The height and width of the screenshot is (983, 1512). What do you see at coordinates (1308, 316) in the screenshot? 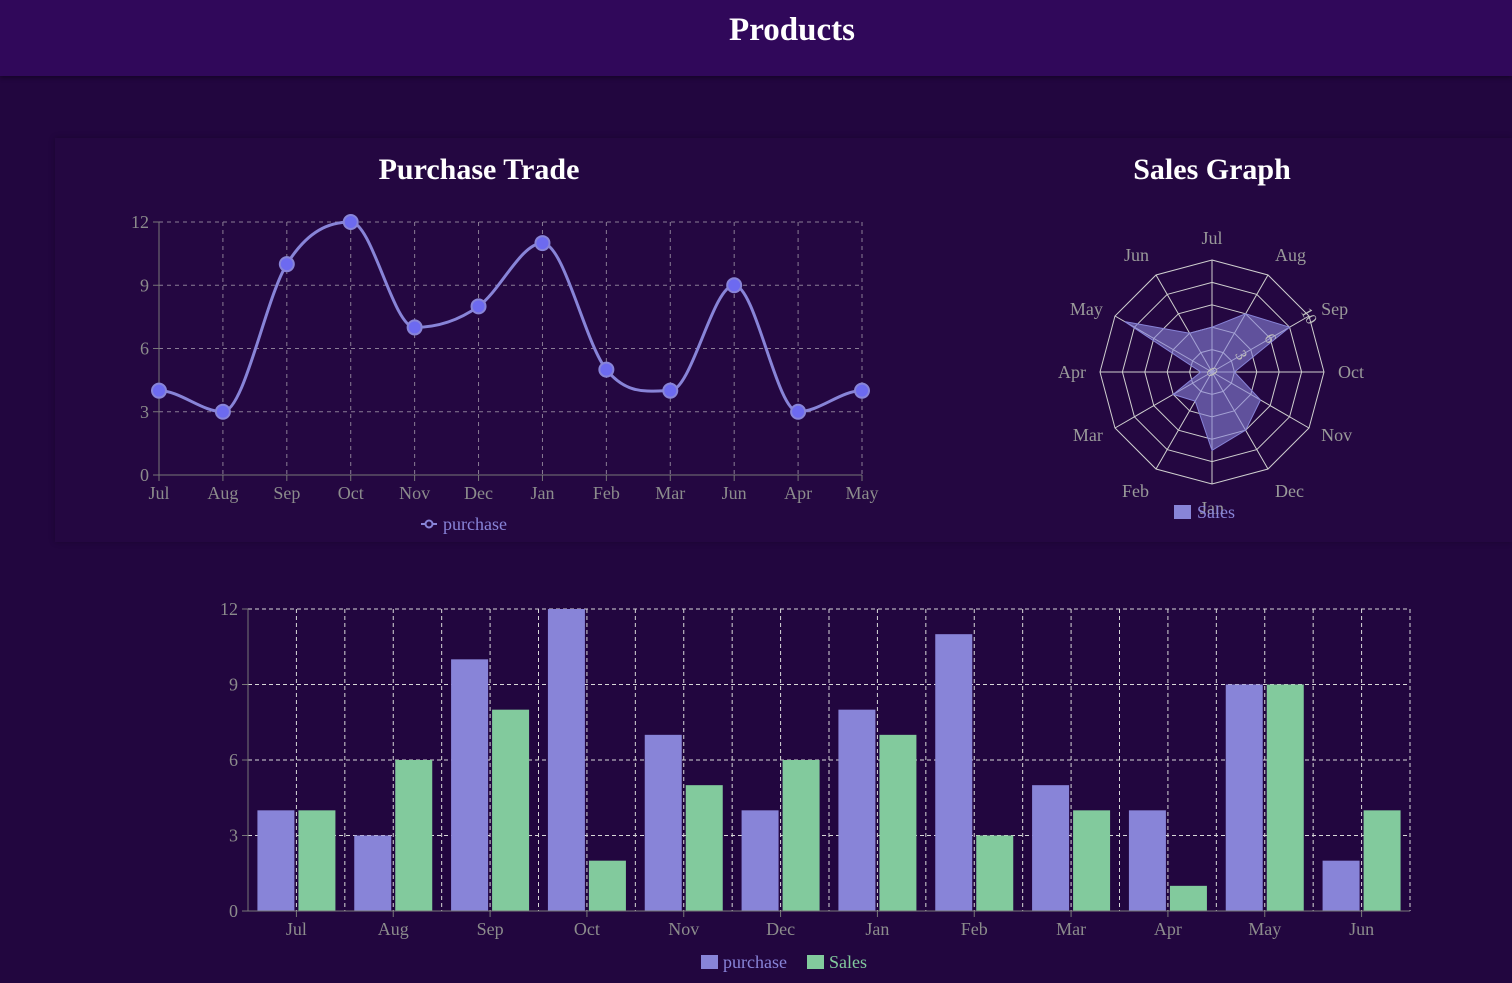
I see `radial-tick-label: 10` at bounding box center [1308, 316].